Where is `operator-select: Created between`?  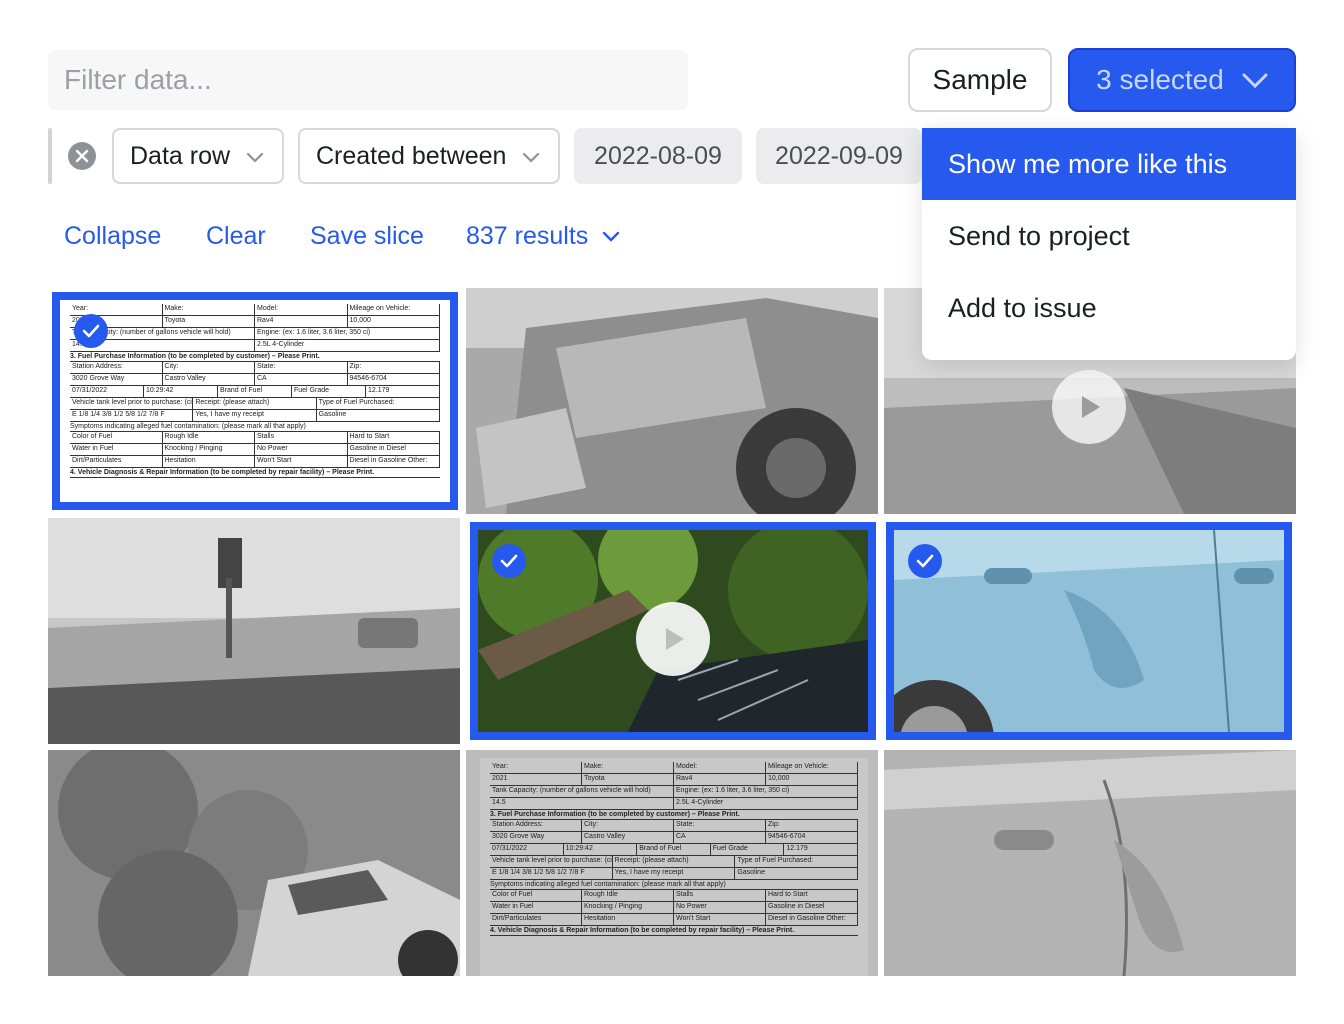
operator-select: Created between is located at coordinates (429, 156).